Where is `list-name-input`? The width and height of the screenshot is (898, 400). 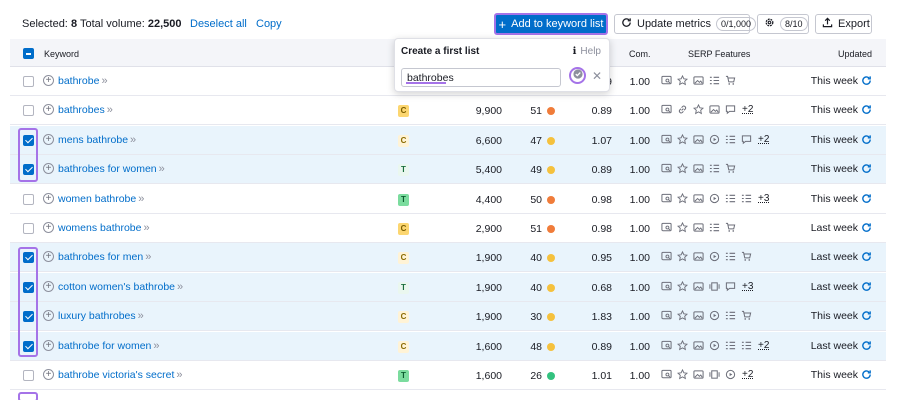
list-name-input is located at coordinates (481, 77).